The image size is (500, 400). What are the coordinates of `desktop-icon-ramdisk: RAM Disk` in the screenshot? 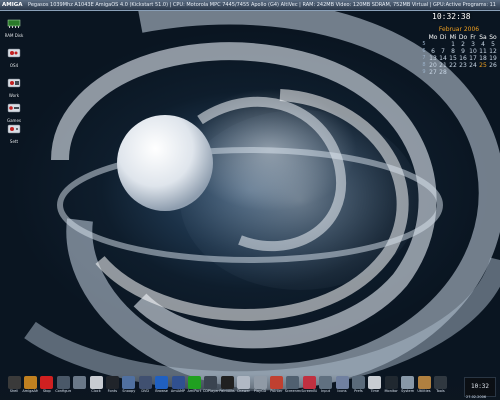 It's located at (14, 26).